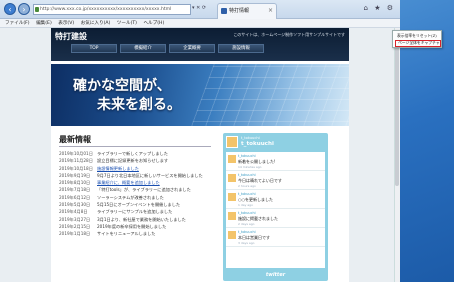  Describe the element at coordinates (270, 11) in the screenshot. I see `tab-close-icon: ×` at that location.